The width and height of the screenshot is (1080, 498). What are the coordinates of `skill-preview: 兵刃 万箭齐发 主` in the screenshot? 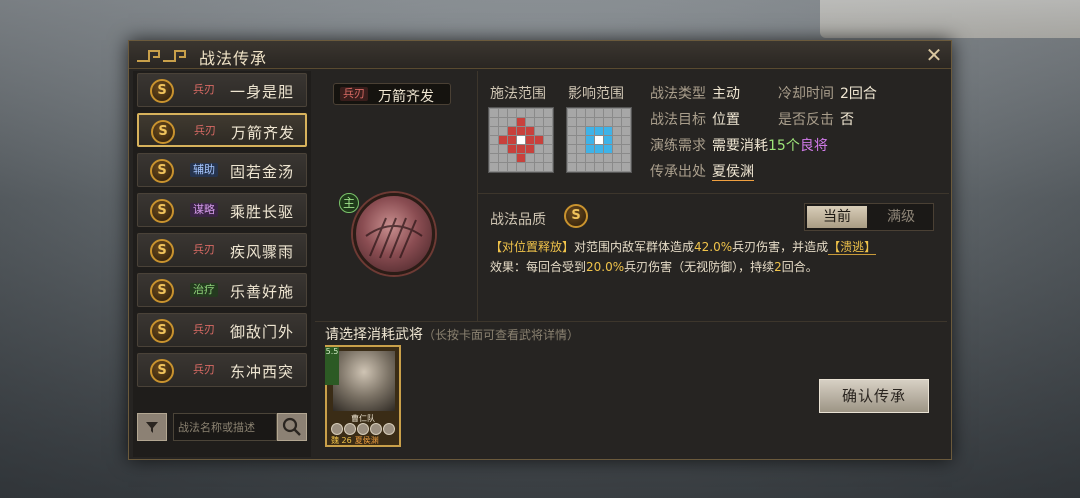 It's located at (394, 196).